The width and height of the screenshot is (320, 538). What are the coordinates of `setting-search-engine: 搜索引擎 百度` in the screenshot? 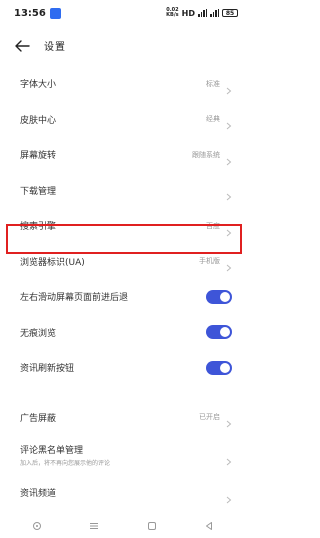 It's located at (123, 226).